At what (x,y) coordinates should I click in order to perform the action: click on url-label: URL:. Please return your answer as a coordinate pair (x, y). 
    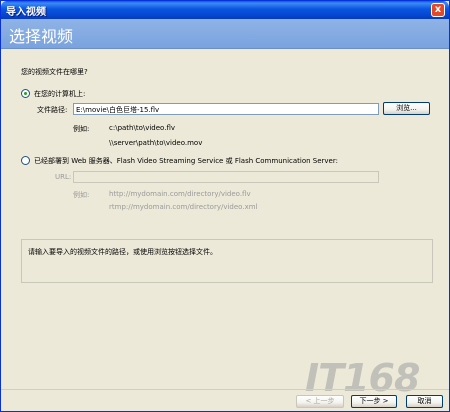
    Looking at the image, I should click on (63, 177).